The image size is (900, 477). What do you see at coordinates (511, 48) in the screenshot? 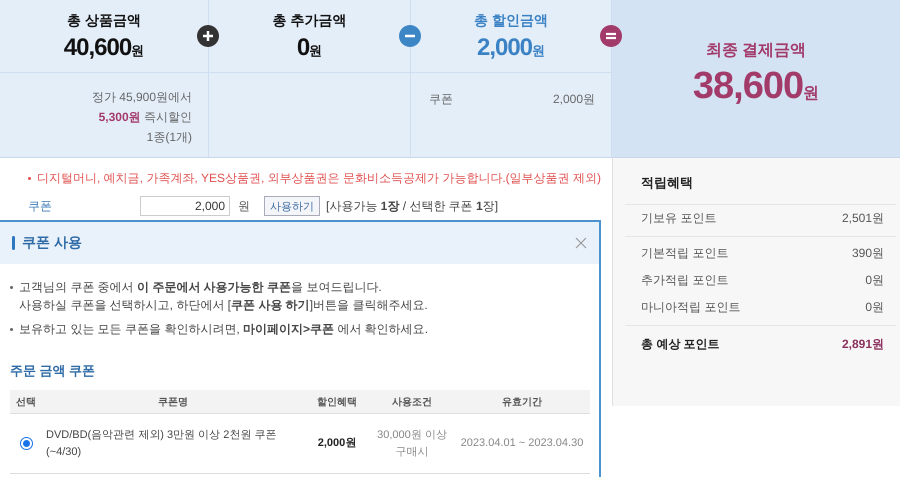
I see `summary-amount: 2,000원` at bounding box center [511, 48].